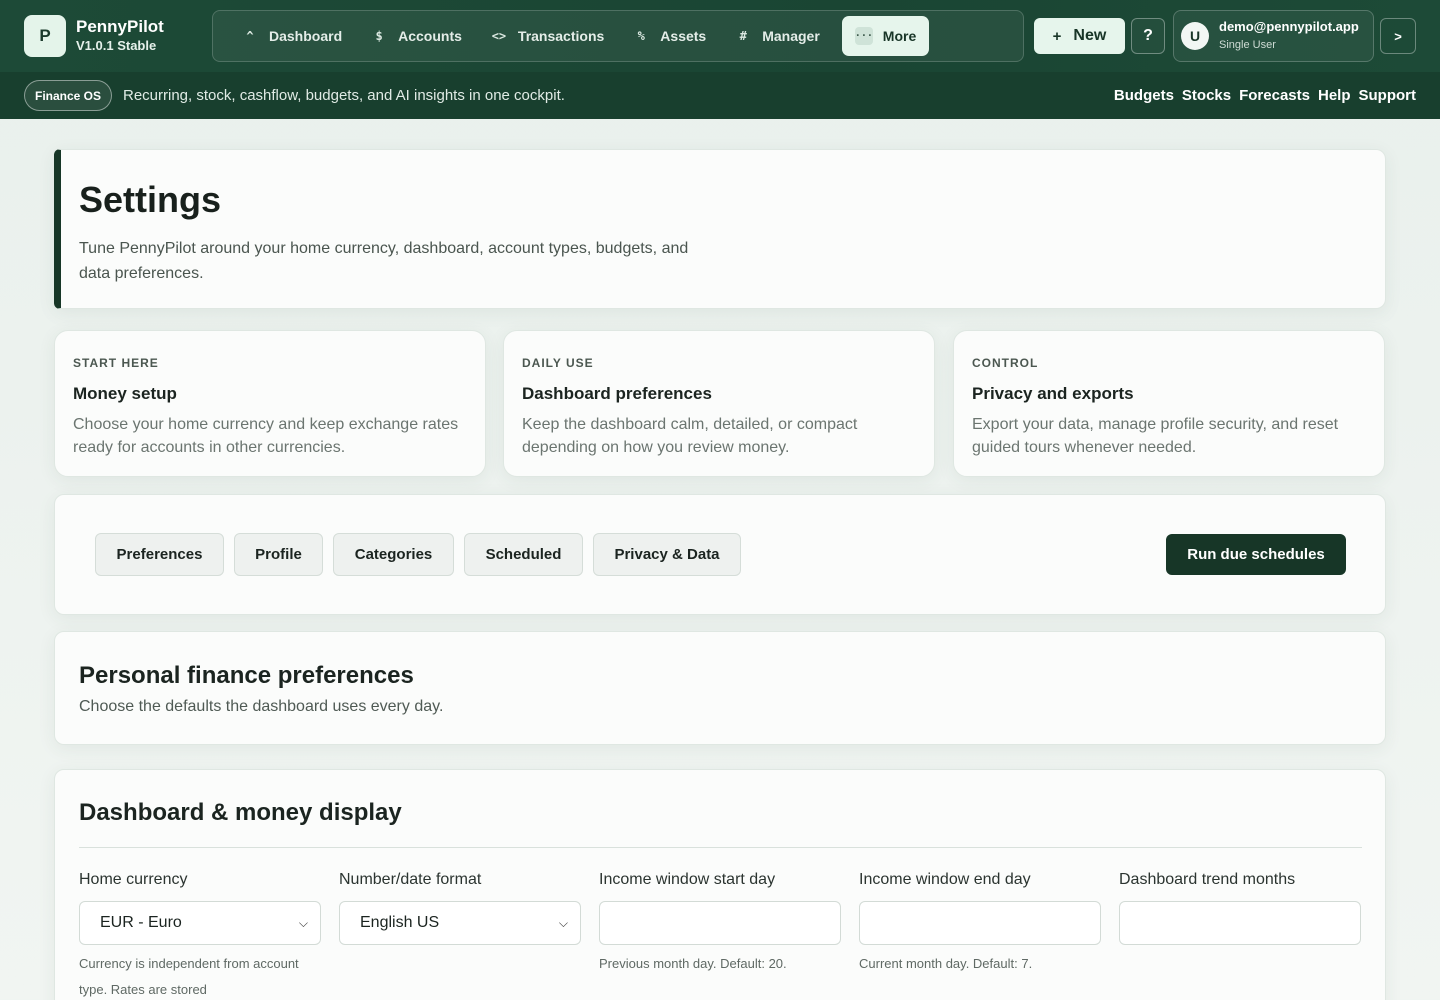 This screenshot has width=1440, height=1000. I want to click on plus-icon: +, so click(1057, 36).